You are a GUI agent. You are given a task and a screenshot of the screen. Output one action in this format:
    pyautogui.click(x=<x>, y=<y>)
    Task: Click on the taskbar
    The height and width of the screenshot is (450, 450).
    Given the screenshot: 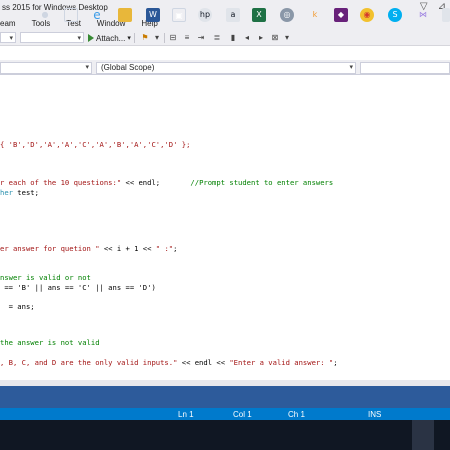 What is the action you would take?
    pyautogui.click(x=225, y=435)
    